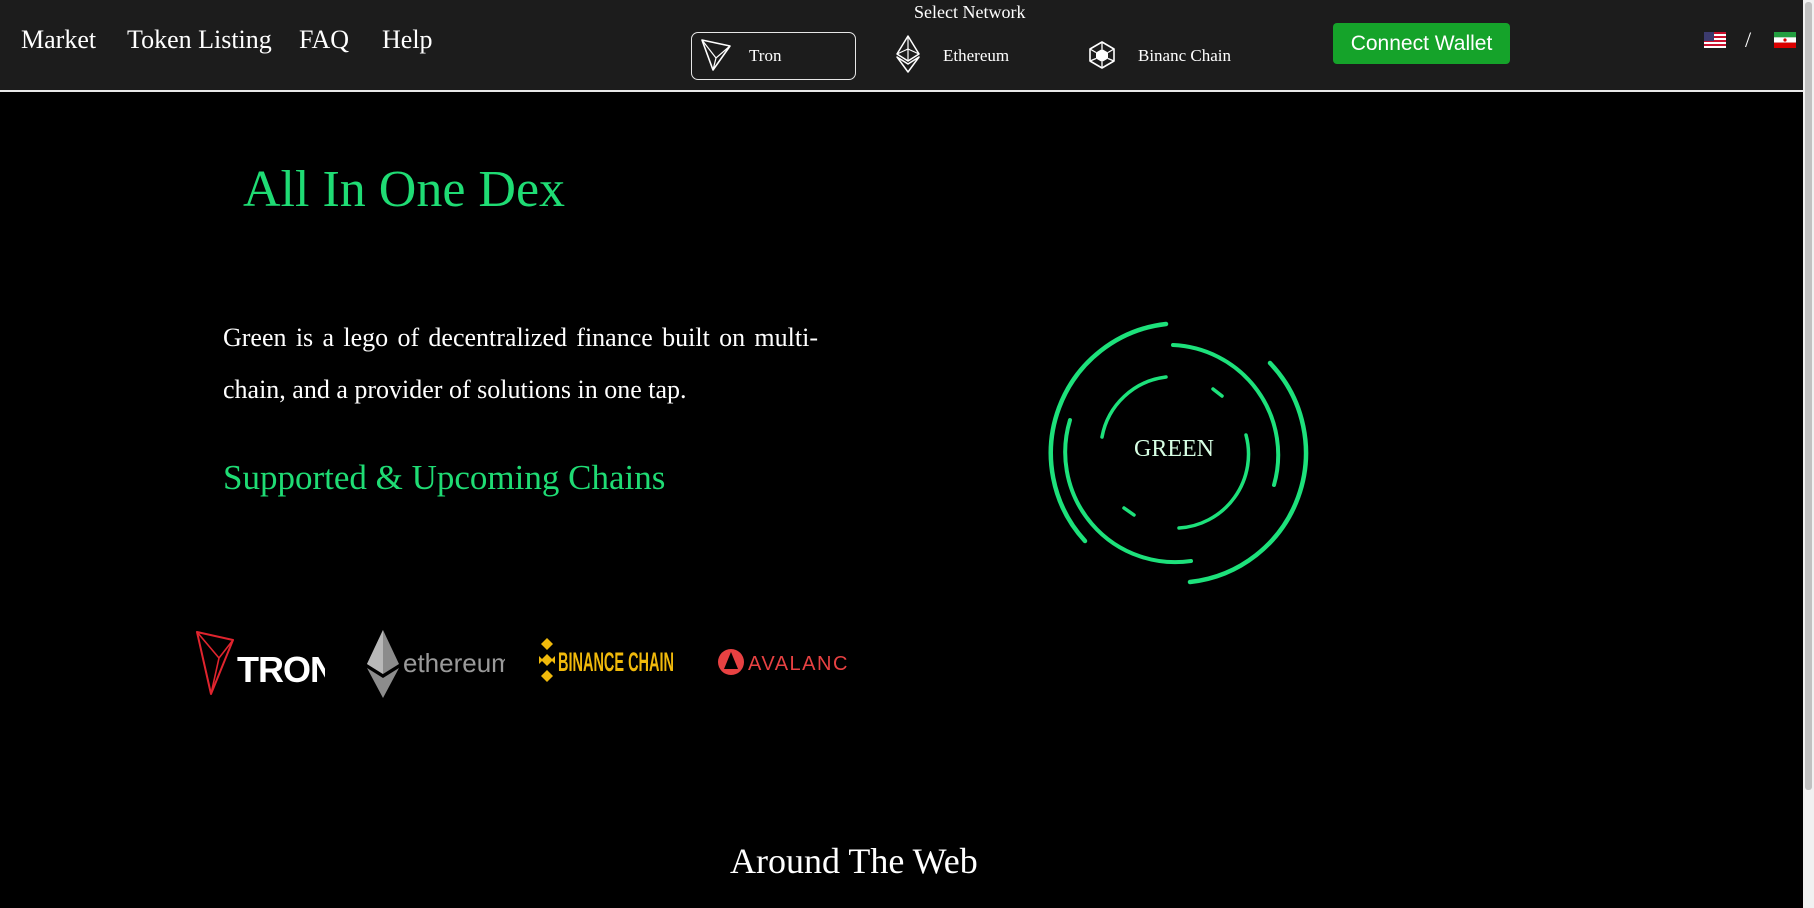 This screenshot has width=1814, height=908. Describe the element at coordinates (324, 40) in the screenshot. I see `nav-faq: FAQ` at that location.